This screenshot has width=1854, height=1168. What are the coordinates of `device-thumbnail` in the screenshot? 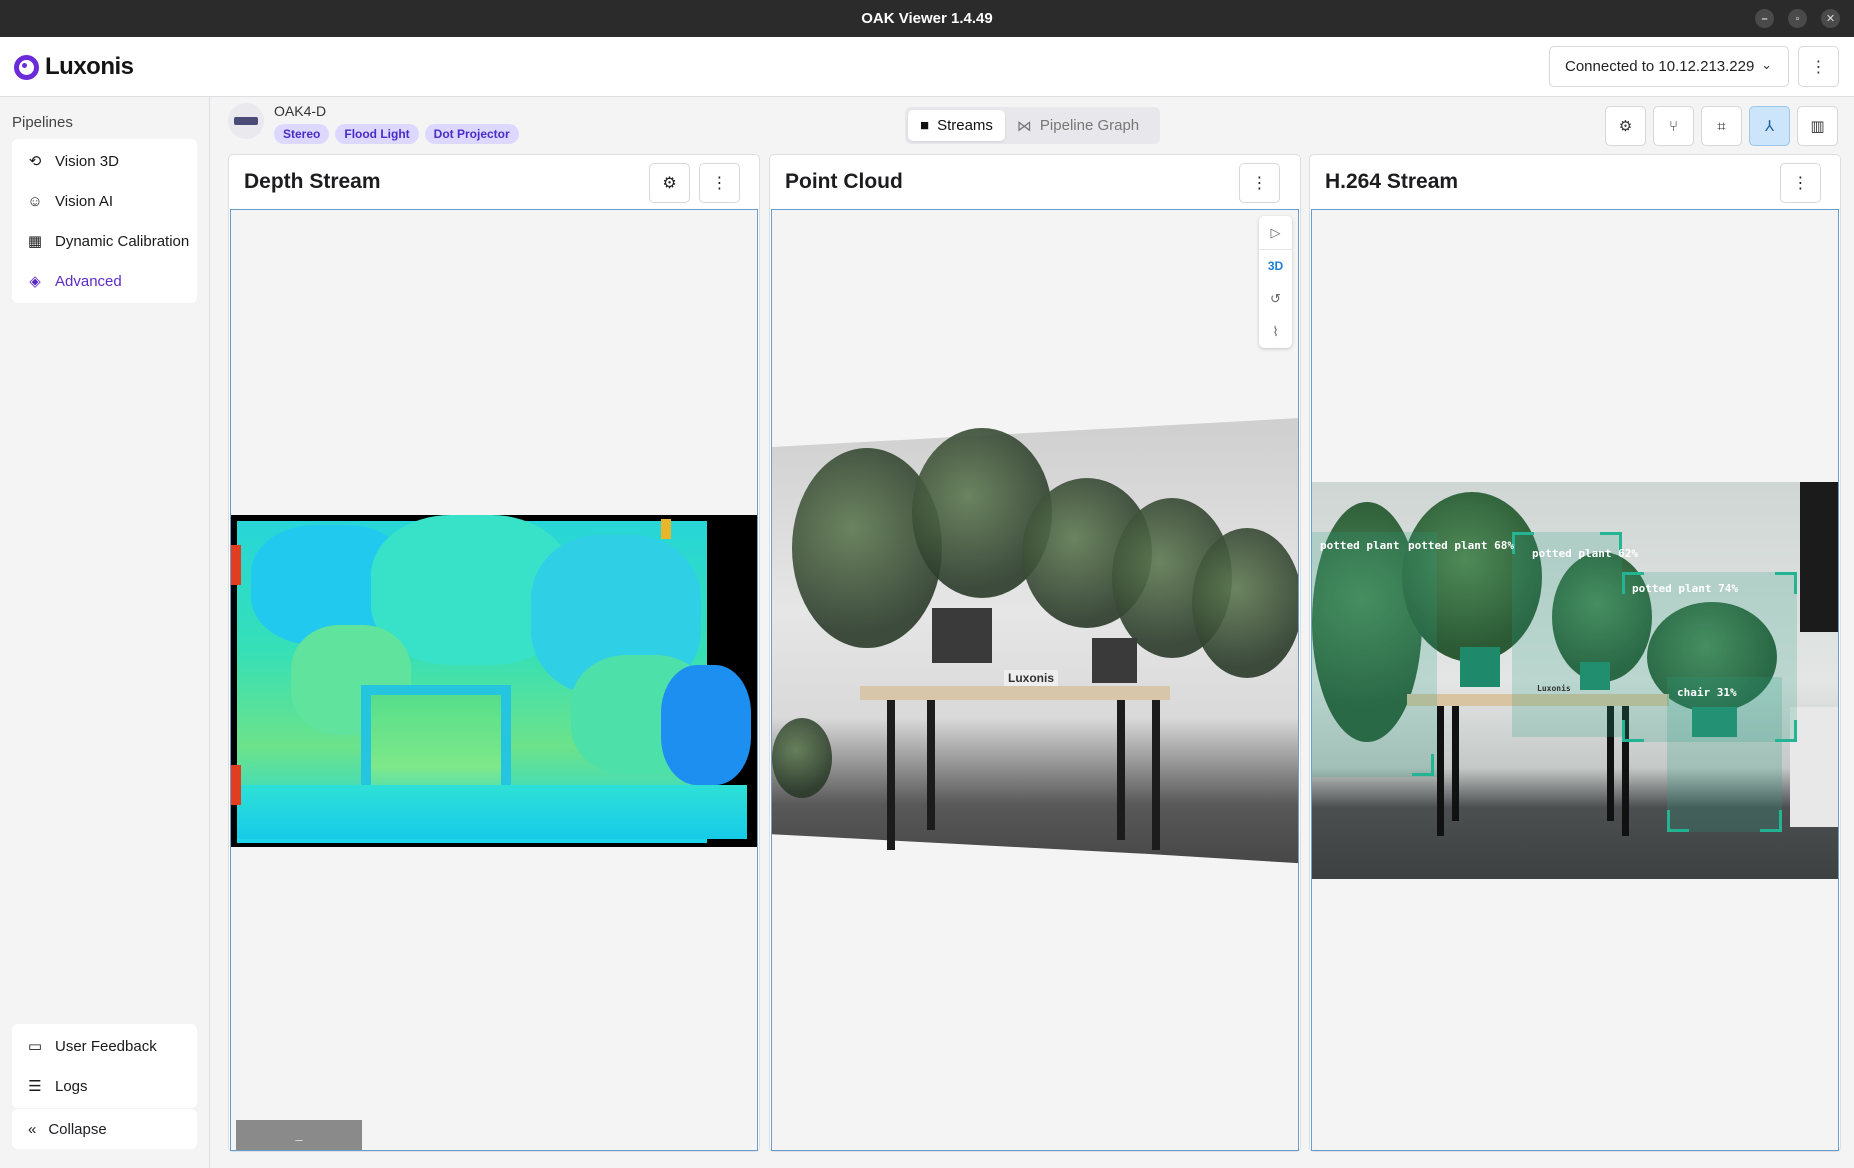 It's located at (246, 121).